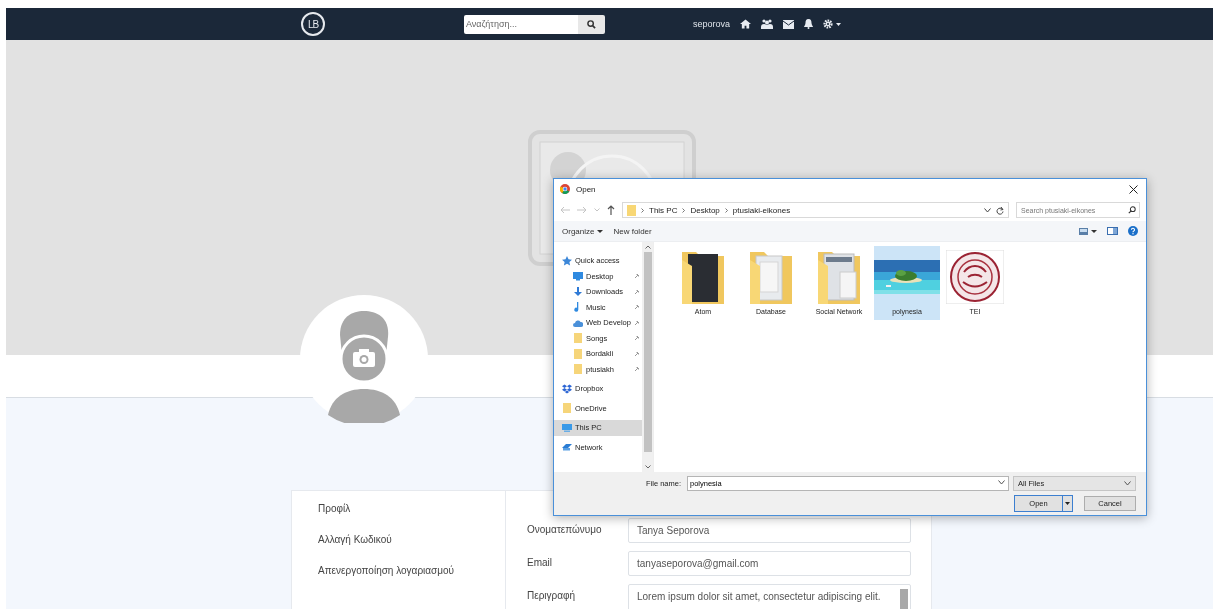 This screenshot has height=609, width=1213. Describe the element at coordinates (828, 24) in the screenshot. I see `settings-icon` at that location.